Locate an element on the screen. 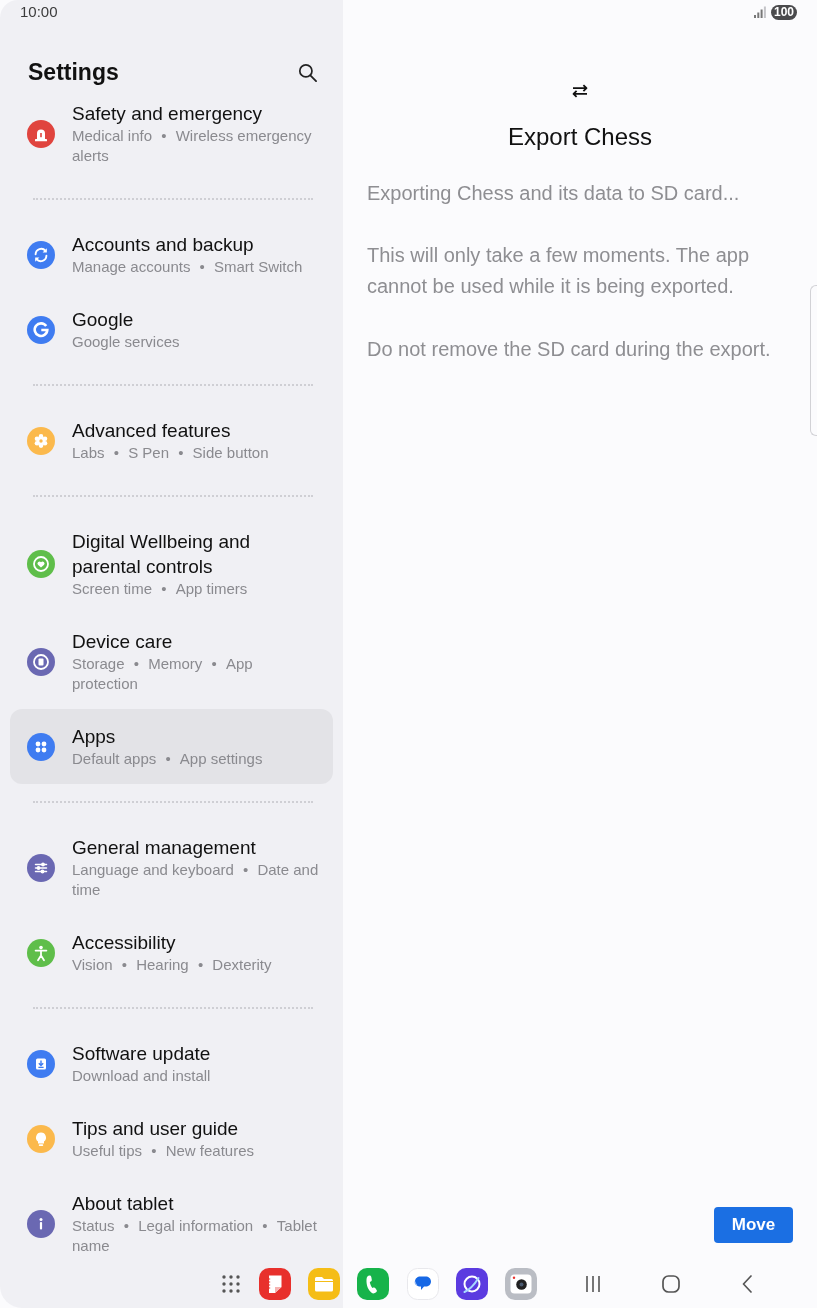 Image resolution: width=817 pixels, height=1308 pixels. settings-item: Google Google services is located at coordinates (171, 329).